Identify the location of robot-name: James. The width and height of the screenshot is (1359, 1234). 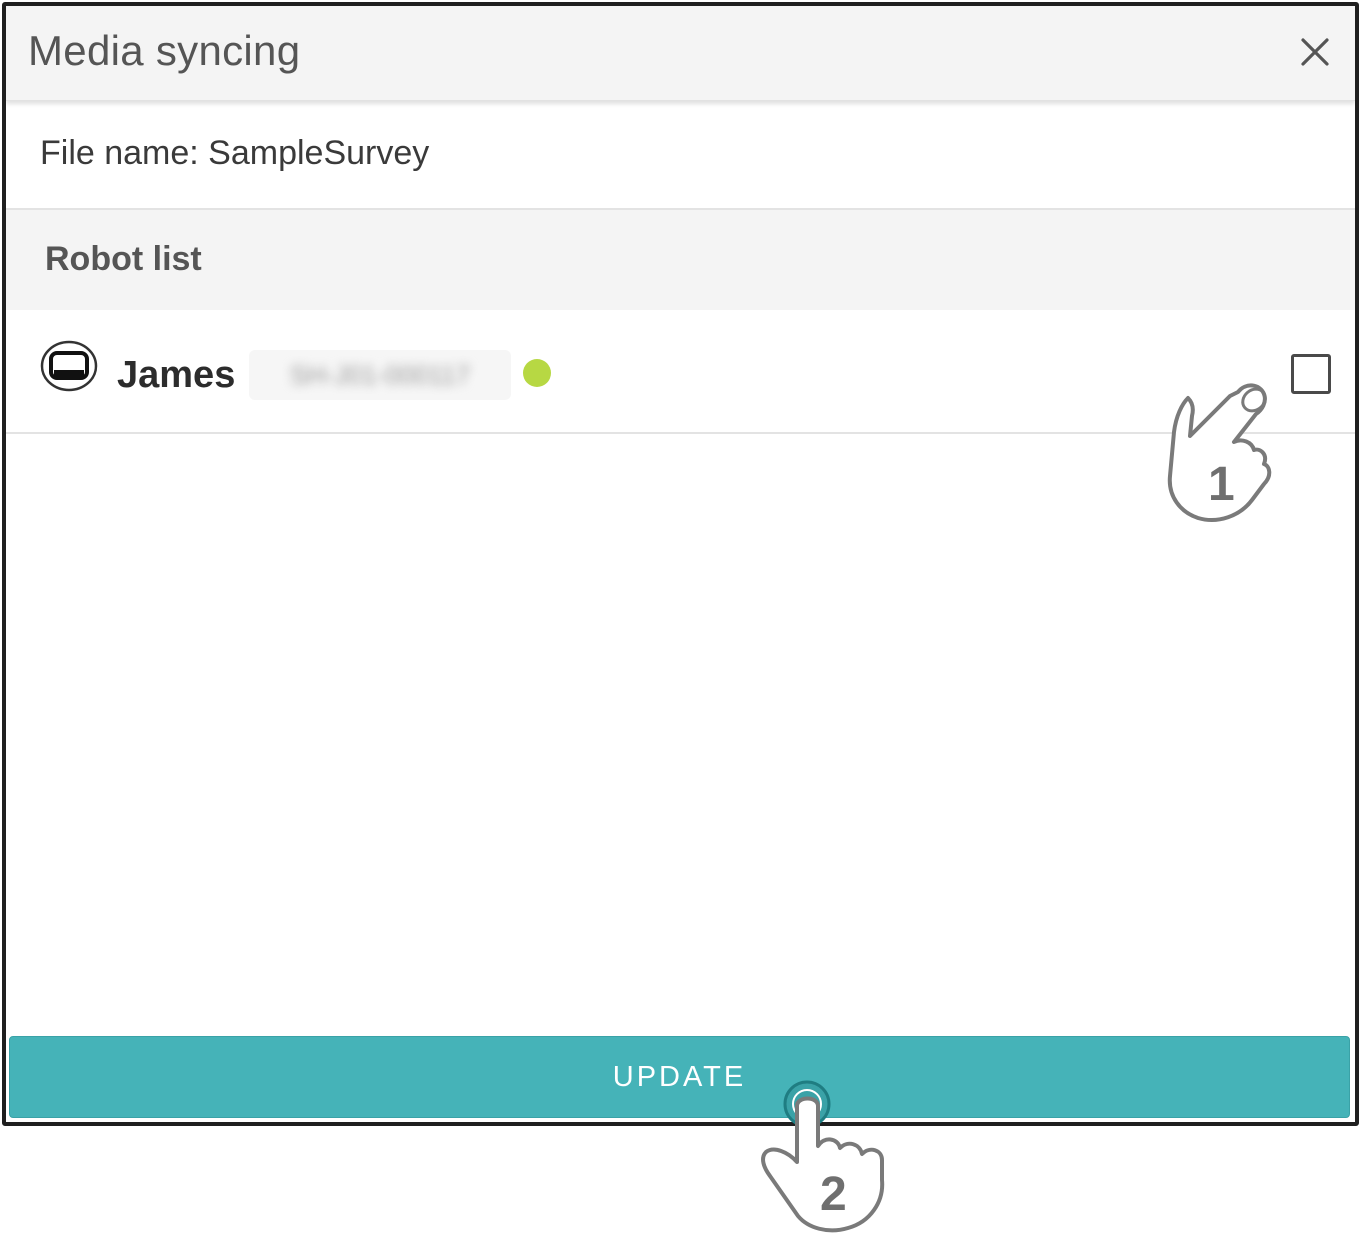
(176, 375).